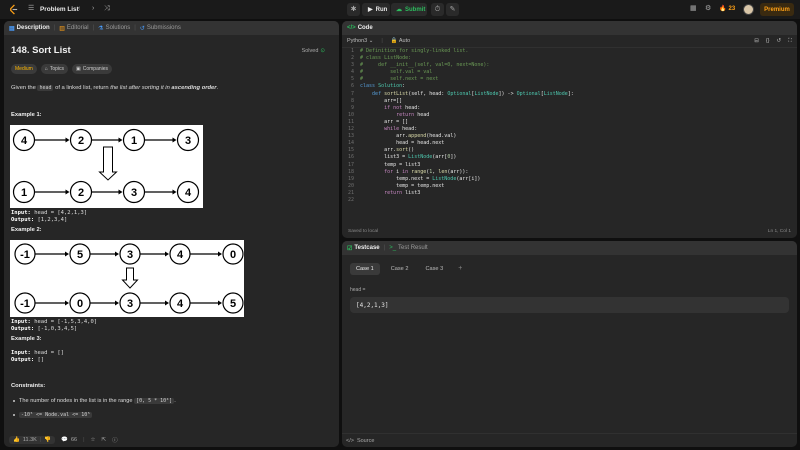 This screenshot has height=450, width=800. Describe the element at coordinates (409, 9) in the screenshot. I see `submit-button: ☁ Submit` at that location.